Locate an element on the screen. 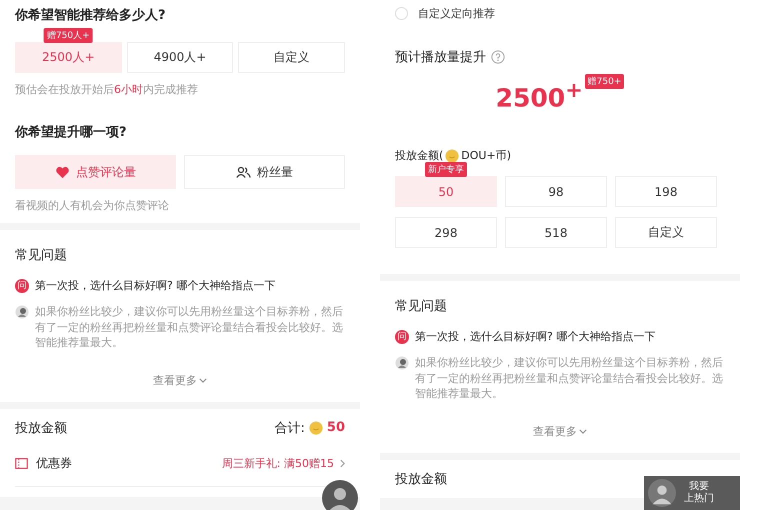  currency-label: DOU+币) is located at coordinates (486, 155).